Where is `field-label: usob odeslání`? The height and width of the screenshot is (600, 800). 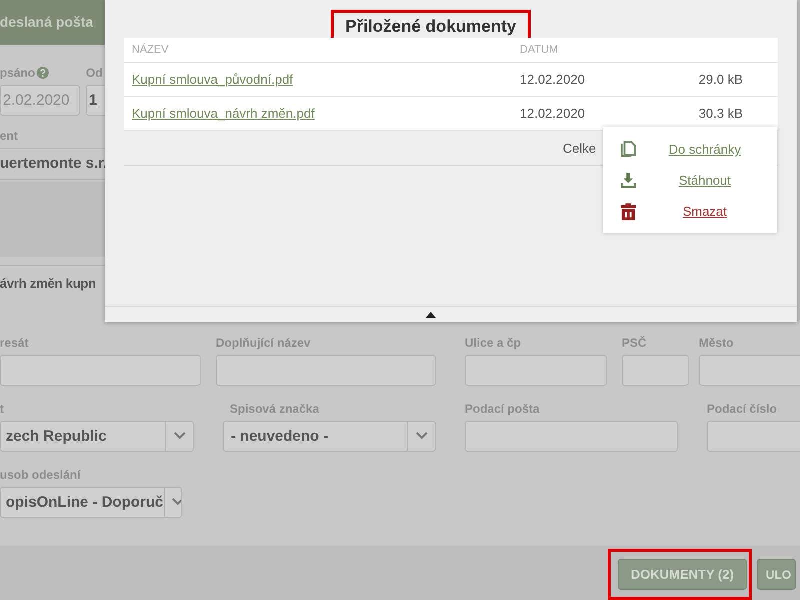
field-label: usob odeslání is located at coordinates (41, 474).